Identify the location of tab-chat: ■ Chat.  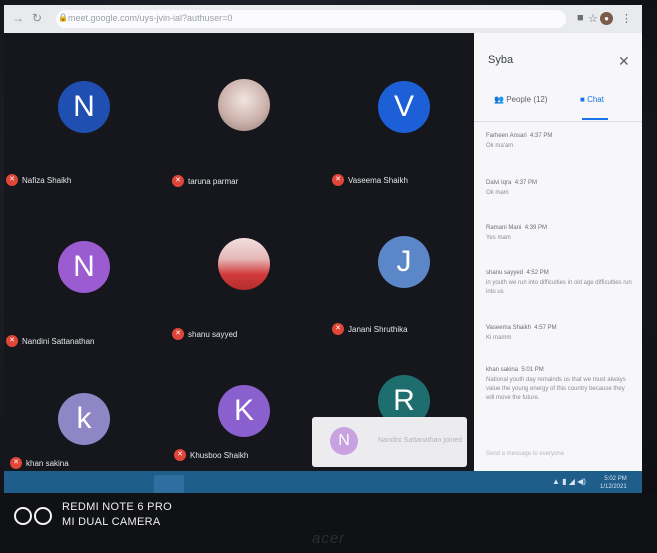
(592, 99).